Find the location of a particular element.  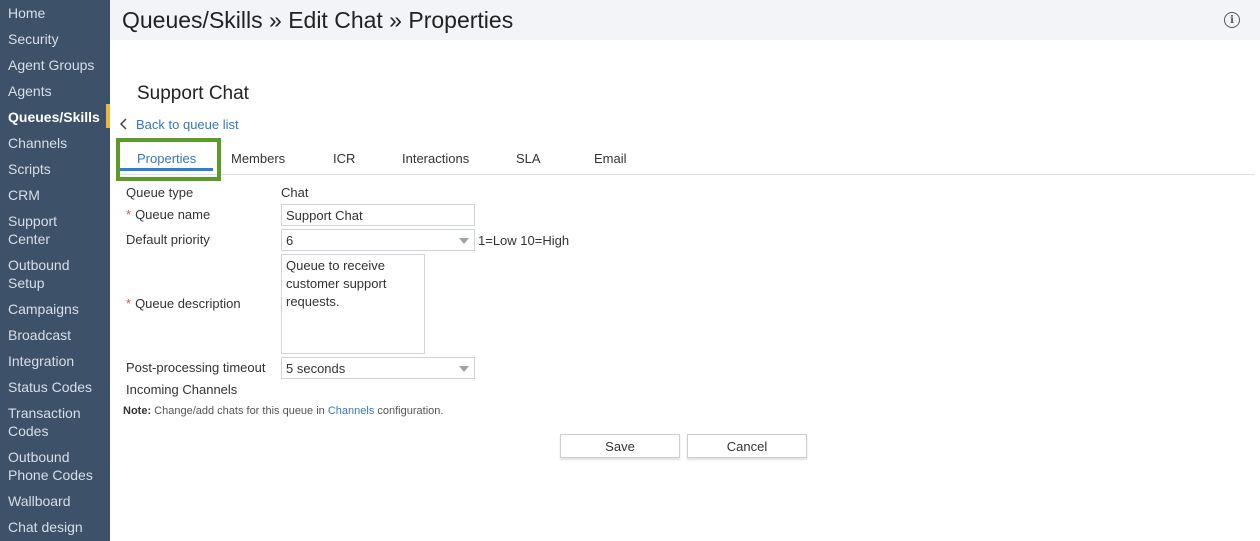

sidebar-item-outbound-phone-codes: Outbound Phone Codes is located at coordinates (55, 466).